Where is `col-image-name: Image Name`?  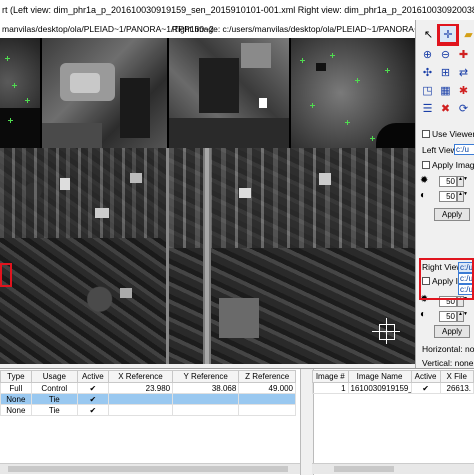 col-image-name: Image Name is located at coordinates (379, 376).